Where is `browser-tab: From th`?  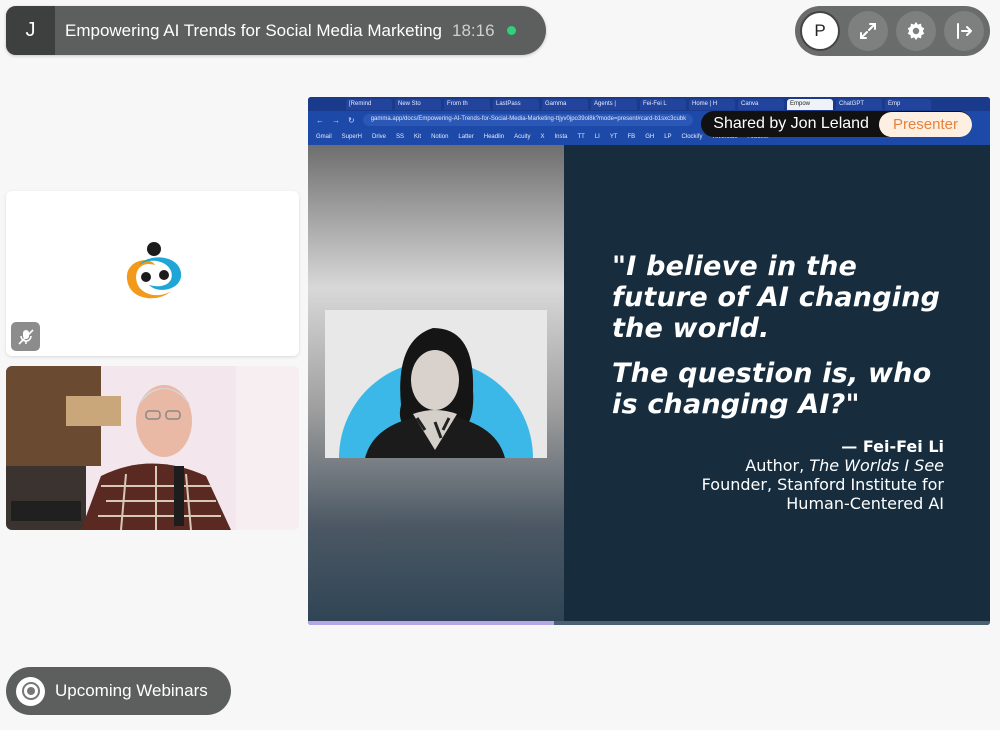 browser-tab: From th is located at coordinates (467, 104).